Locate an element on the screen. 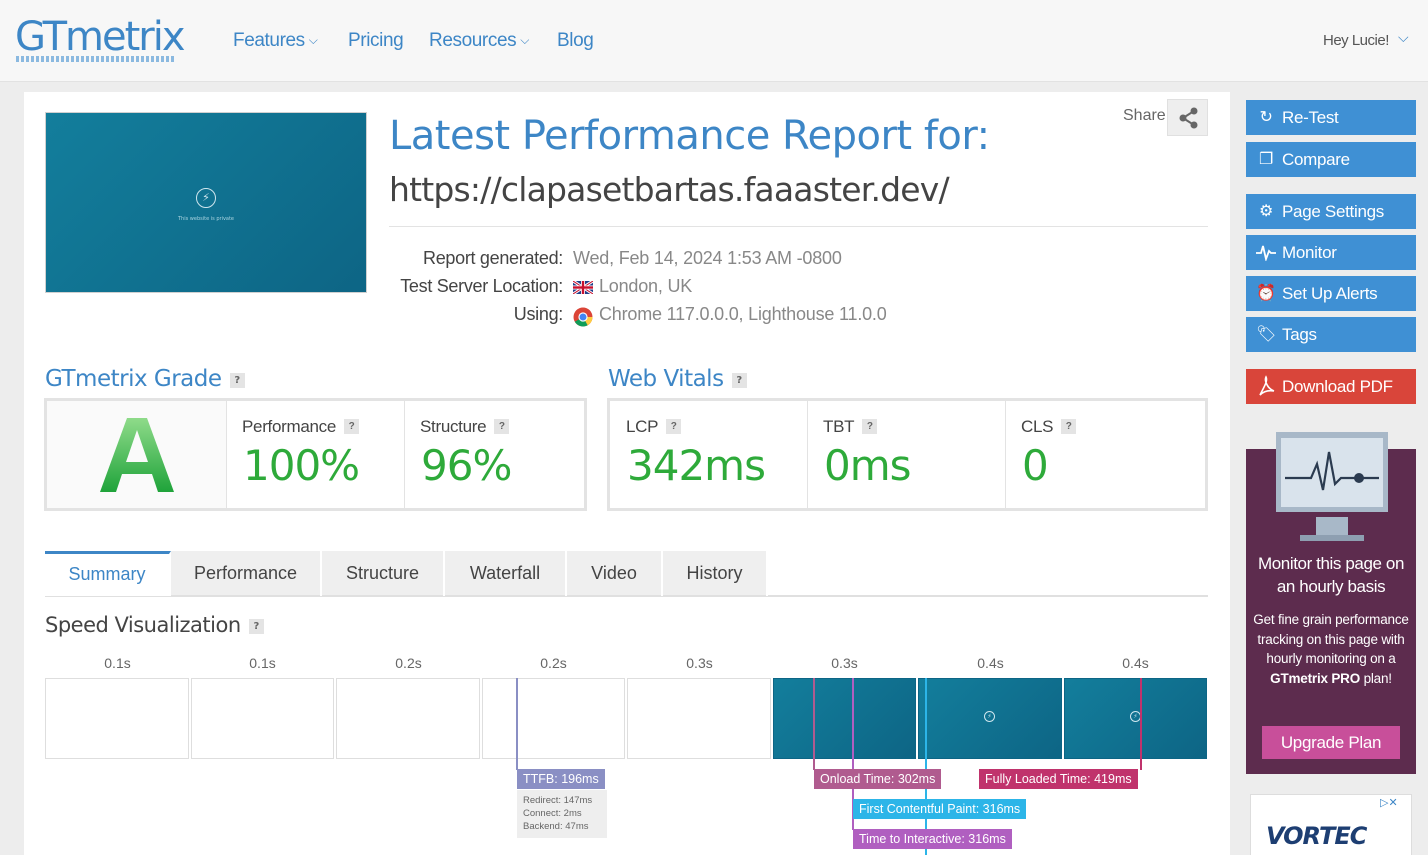 Image resolution: width=1428 pixels, height=855 pixels. set-up-alerts-button: ⏰ Set Up Alerts is located at coordinates (1331, 293).